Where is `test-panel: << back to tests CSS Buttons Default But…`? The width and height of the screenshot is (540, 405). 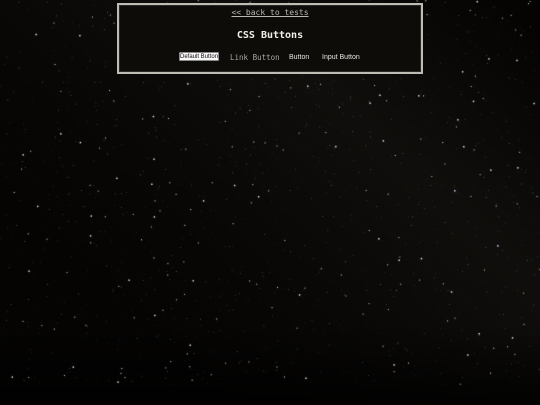 test-panel: << back to tests CSS Buttons Default But… is located at coordinates (270, 38).